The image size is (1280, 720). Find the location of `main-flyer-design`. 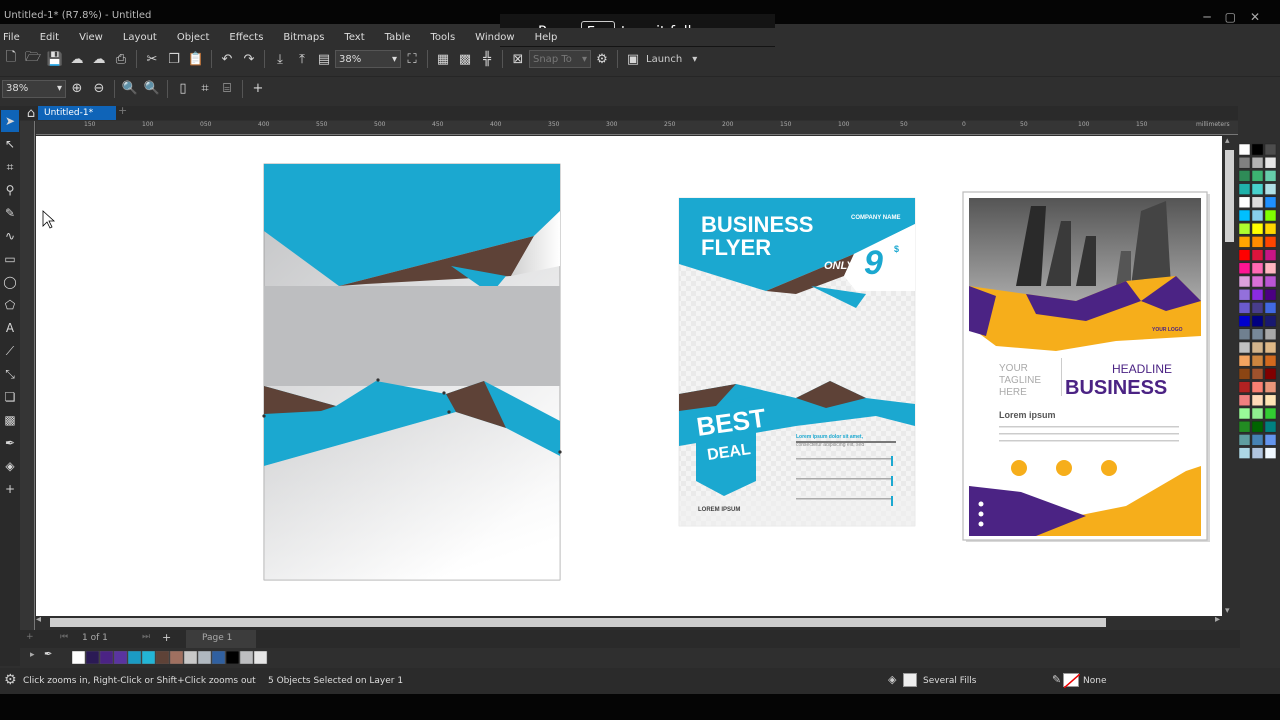

main-flyer-design is located at coordinates (412, 372).